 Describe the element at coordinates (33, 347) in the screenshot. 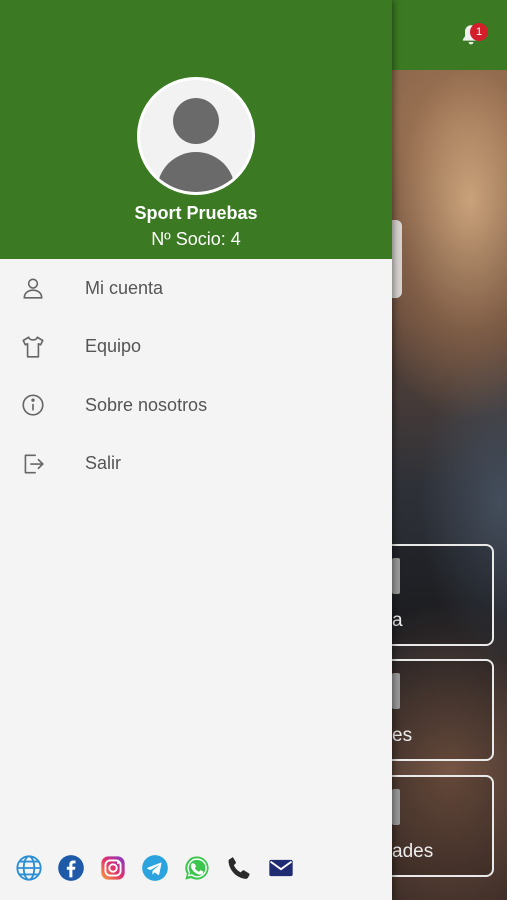

I see `shirt-icon` at that location.